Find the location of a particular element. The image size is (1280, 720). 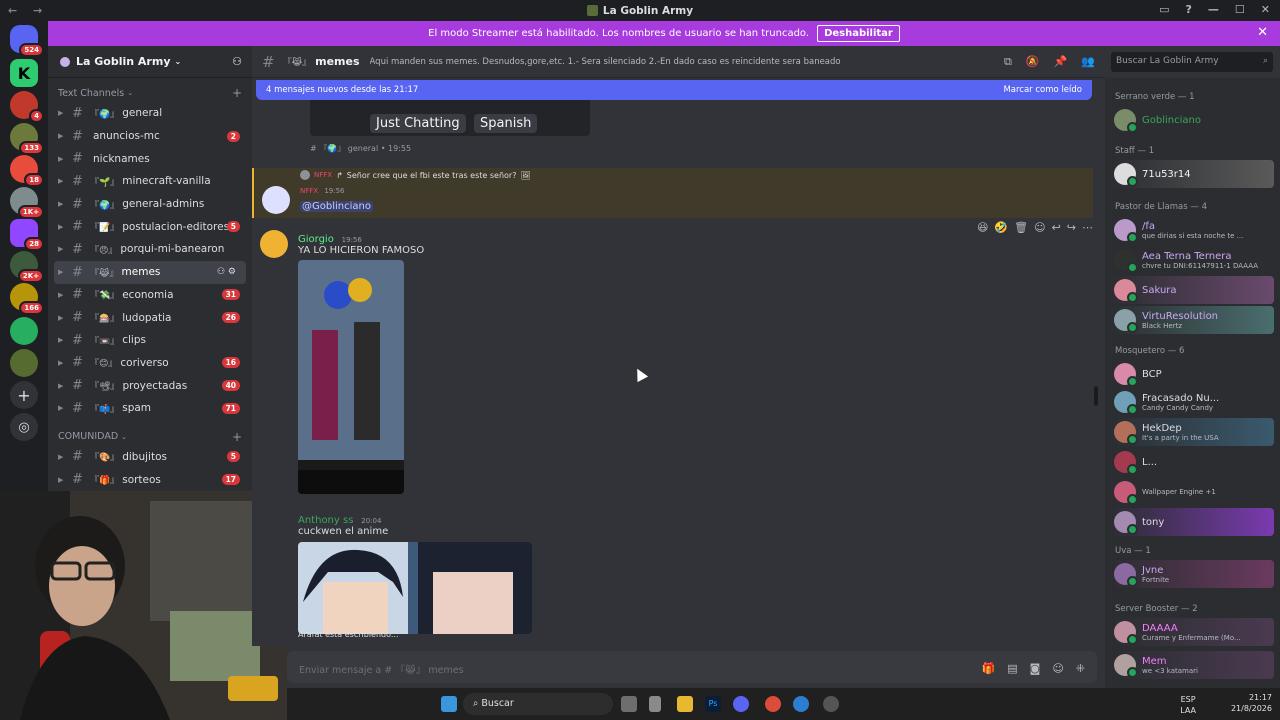

member-item: Mem we <3 katamari is located at coordinates (1192, 665).